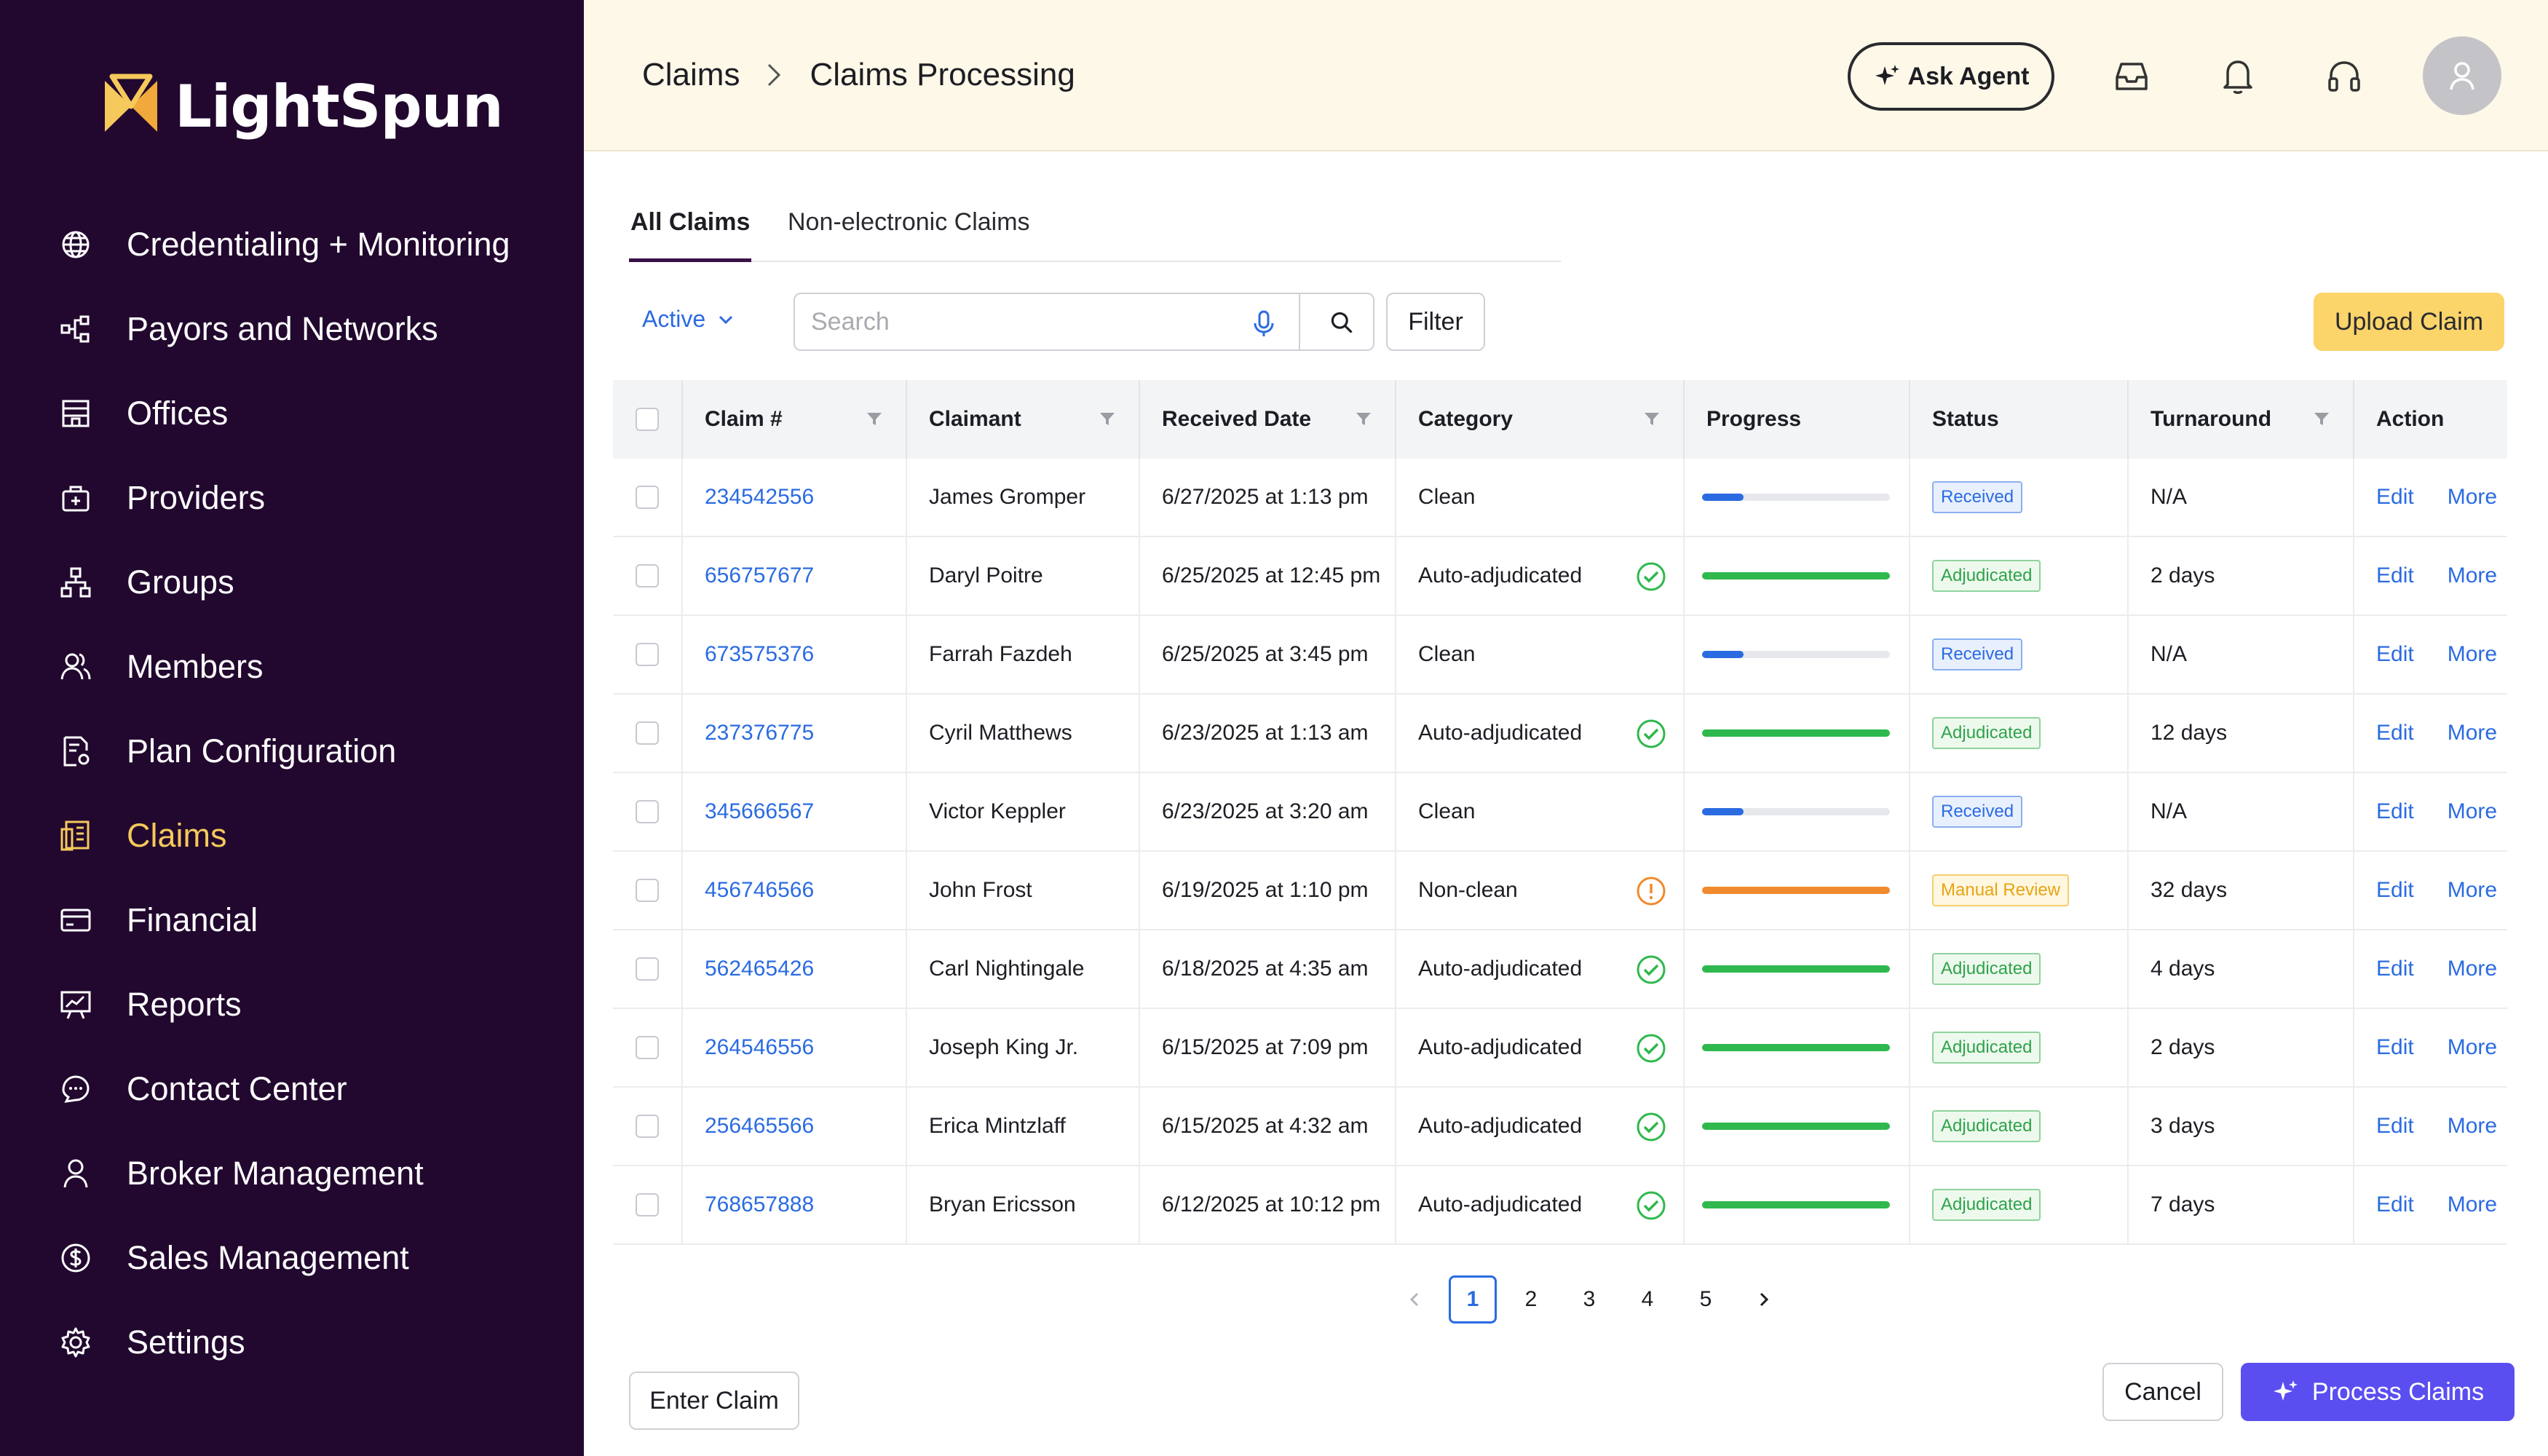 This screenshot has height=1456, width=2548. I want to click on headset-icon, so click(2344, 75).